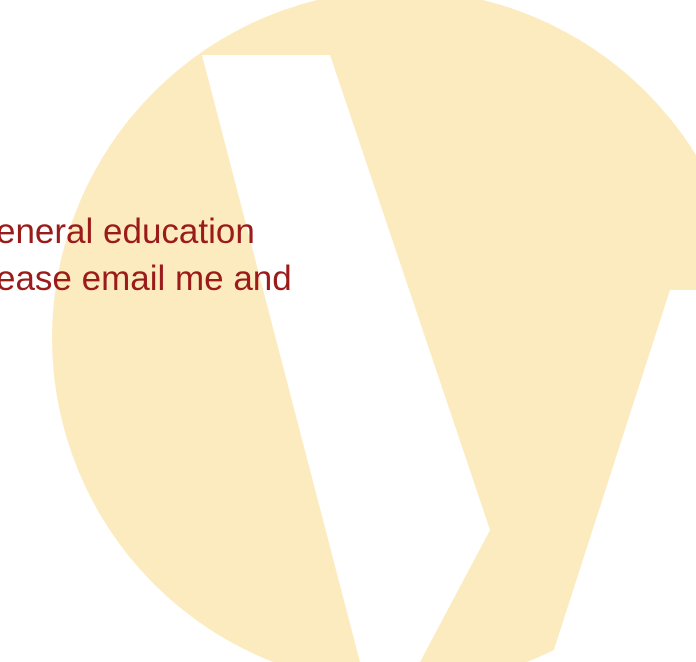  Describe the element at coordinates (127, 231) in the screenshot. I see `body-text-line-1: eneral education` at that location.